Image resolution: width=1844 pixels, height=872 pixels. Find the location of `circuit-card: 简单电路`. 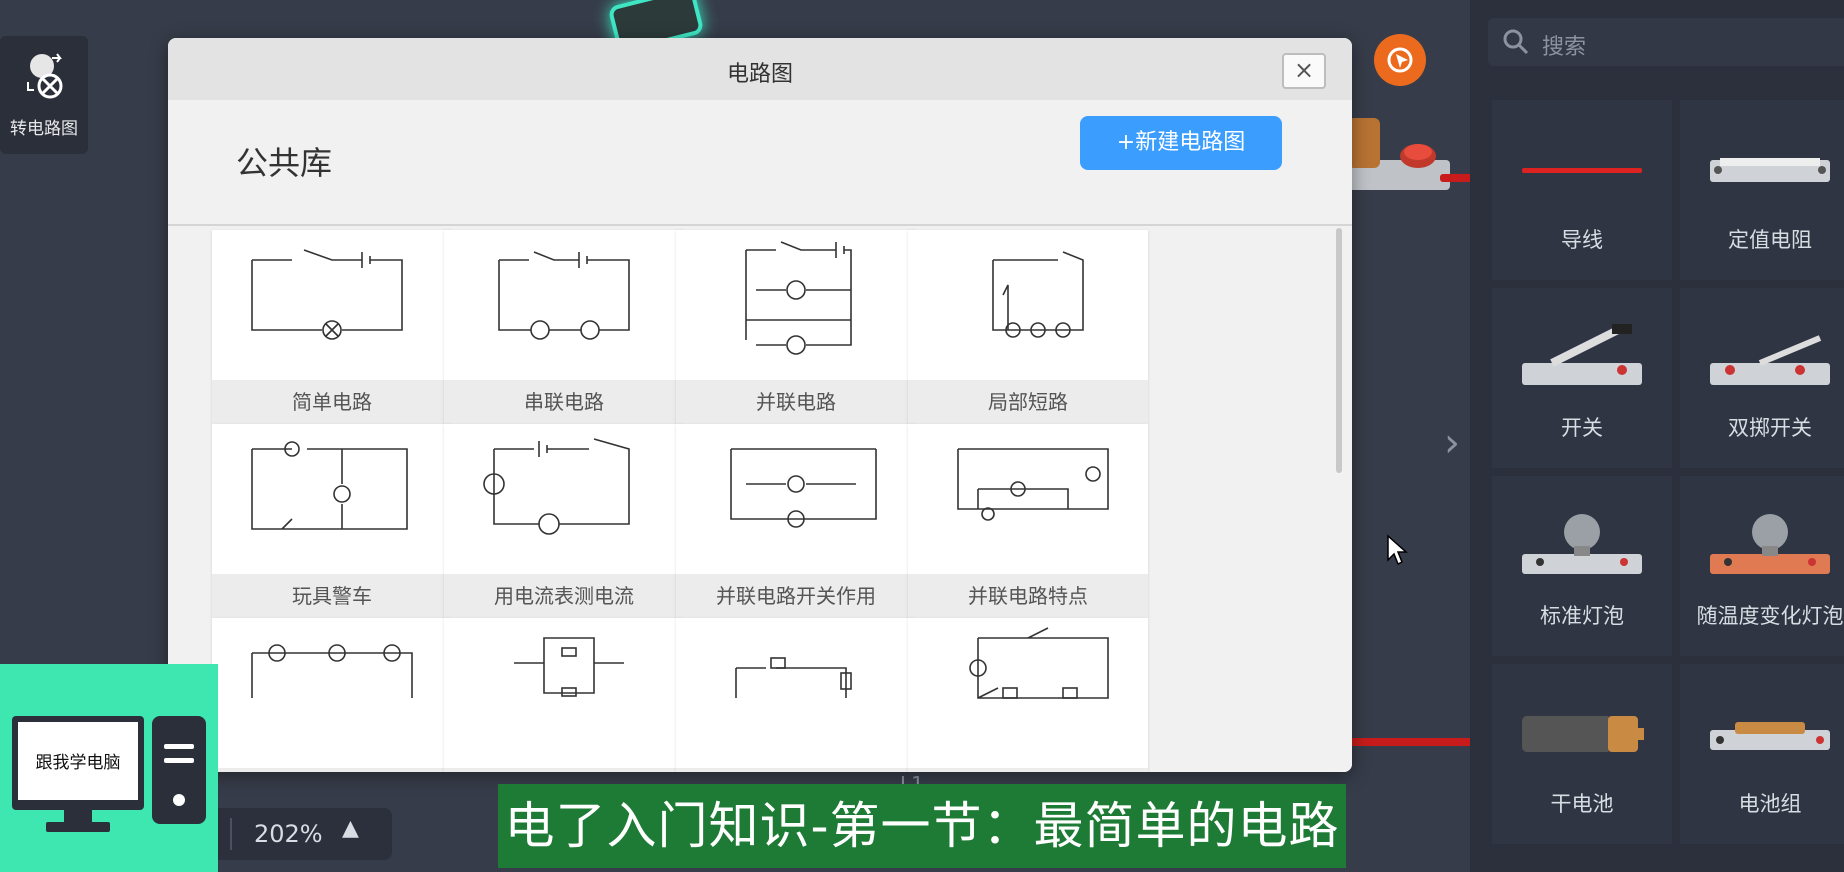

circuit-card: 简单电路 is located at coordinates (332, 327).